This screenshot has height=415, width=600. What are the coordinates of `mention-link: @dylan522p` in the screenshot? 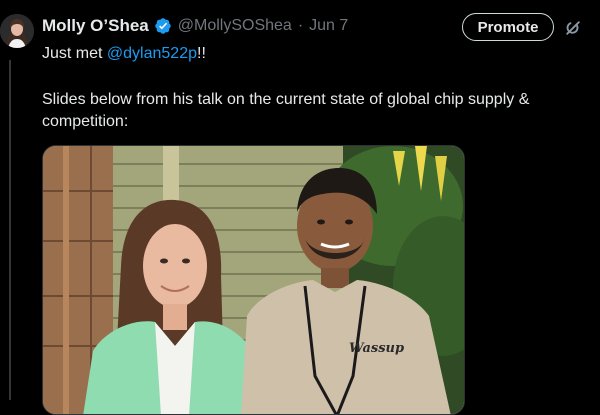 It's located at (152, 53).